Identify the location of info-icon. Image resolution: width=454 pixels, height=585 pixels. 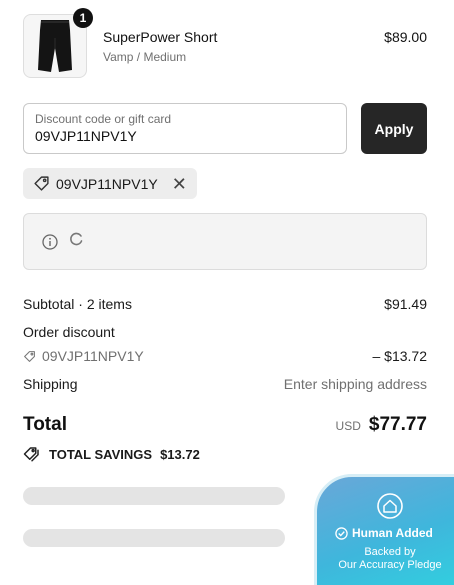
(50, 242).